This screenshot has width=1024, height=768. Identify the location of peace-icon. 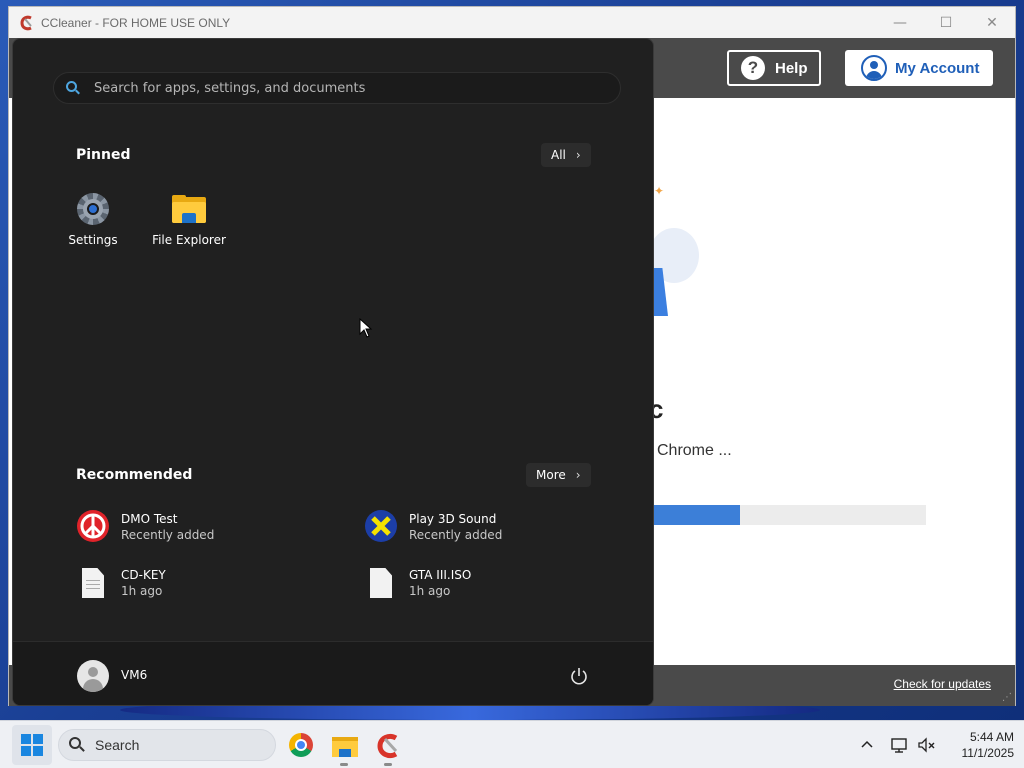
(94, 527).